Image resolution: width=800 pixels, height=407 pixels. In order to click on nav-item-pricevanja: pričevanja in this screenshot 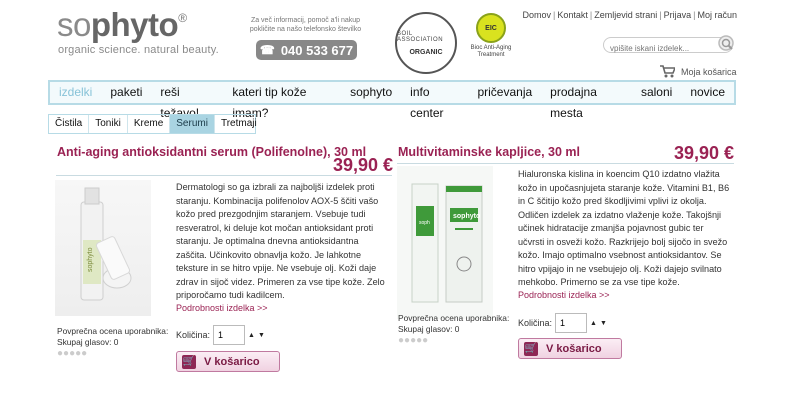, I will do `click(504, 92)`.